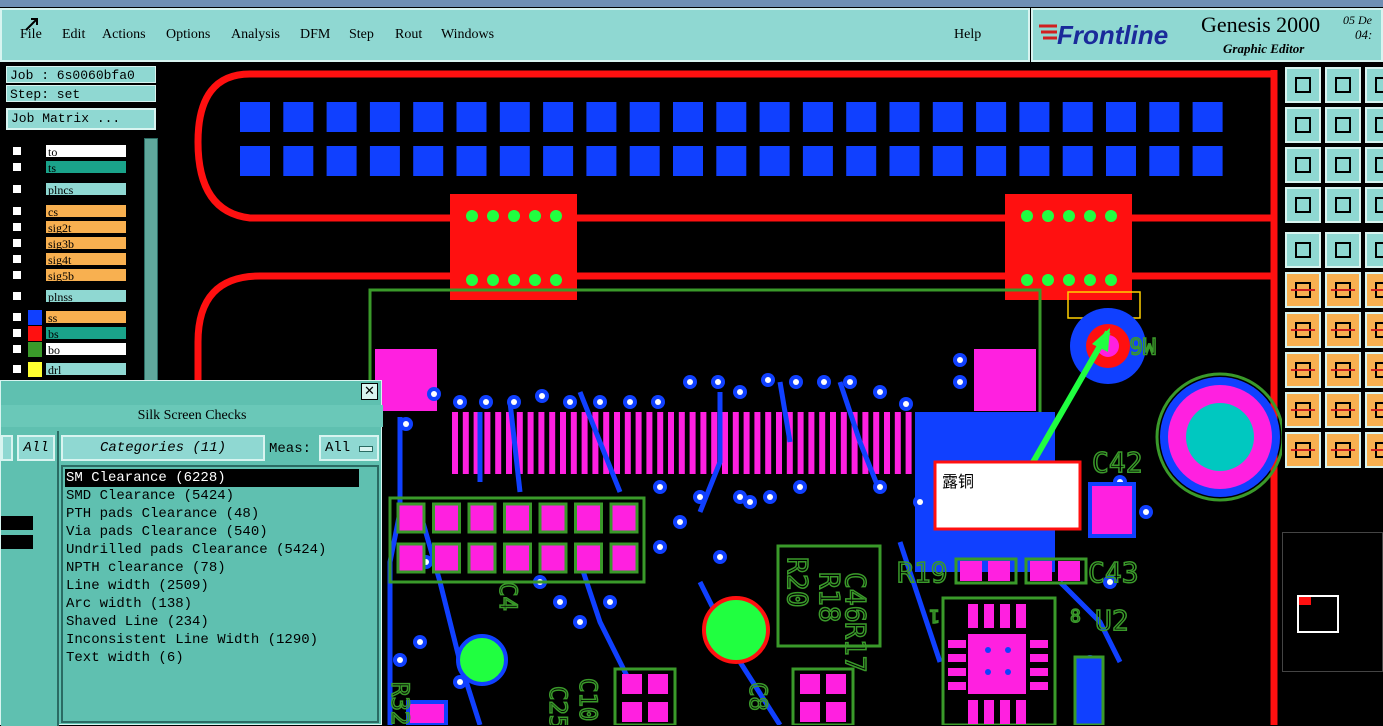 The height and width of the screenshot is (726, 1383). What do you see at coordinates (151, 261) in the screenshot?
I see `layer-scrollbar` at bounding box center [151, 261].